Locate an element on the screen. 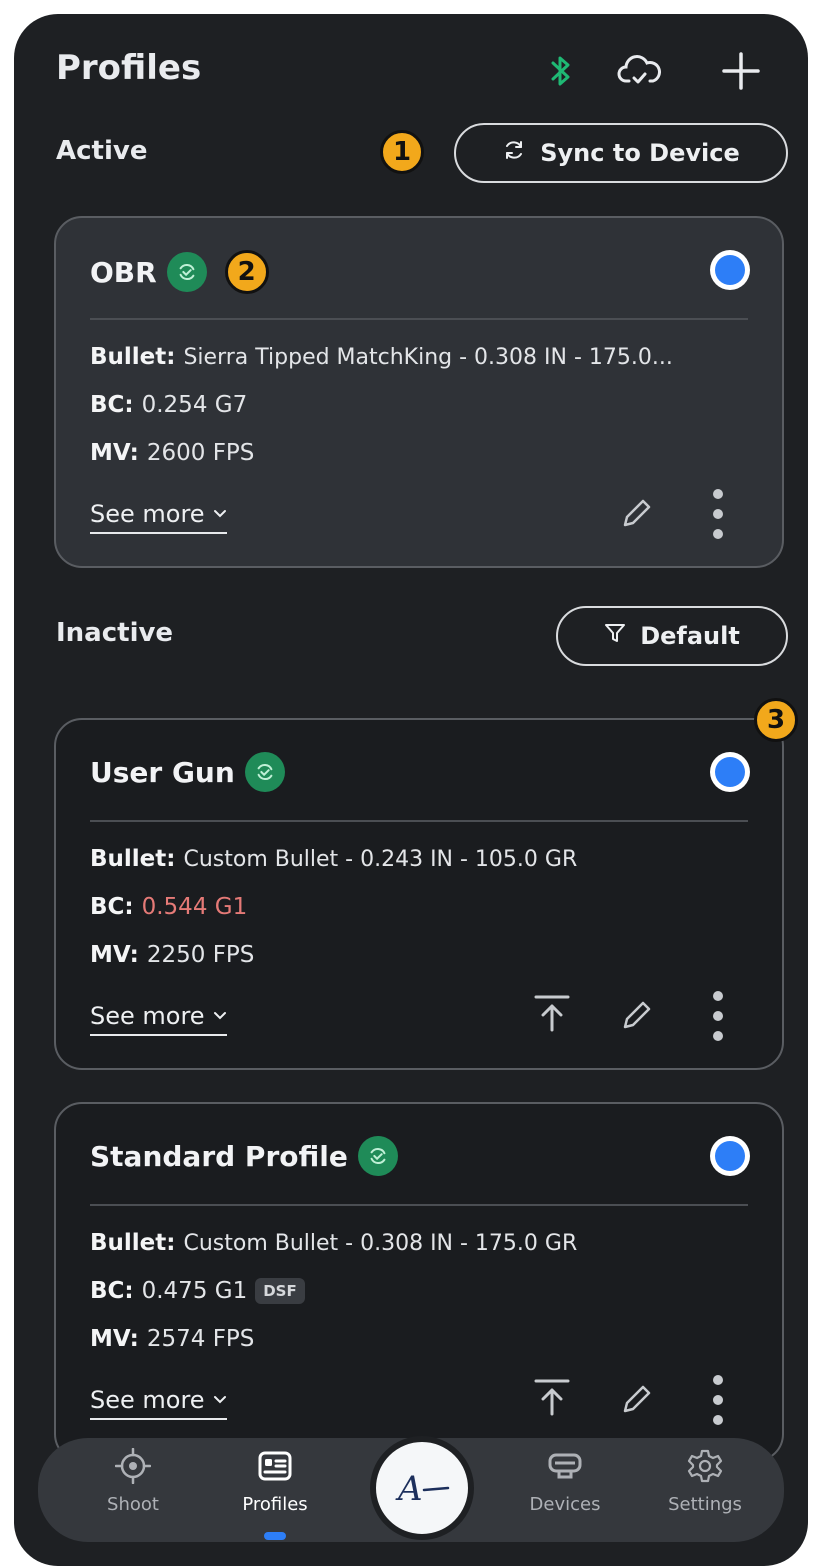 This screenshot has height=1566, width=822. profile-name: OBR is located at coordinates (123, 272).